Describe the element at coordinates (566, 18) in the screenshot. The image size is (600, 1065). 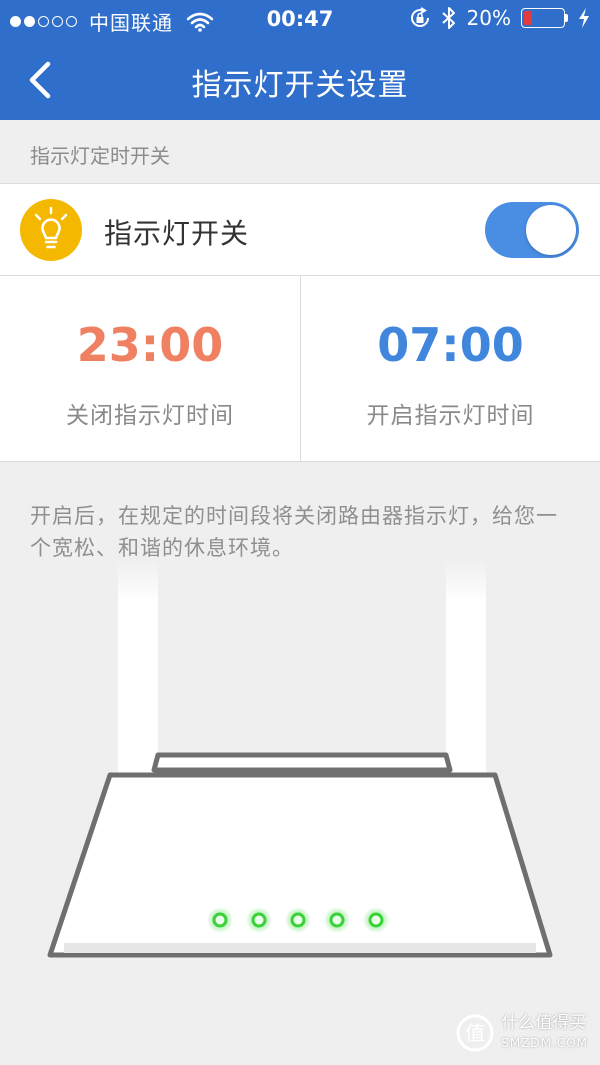
I see `battery-tip` at that location.